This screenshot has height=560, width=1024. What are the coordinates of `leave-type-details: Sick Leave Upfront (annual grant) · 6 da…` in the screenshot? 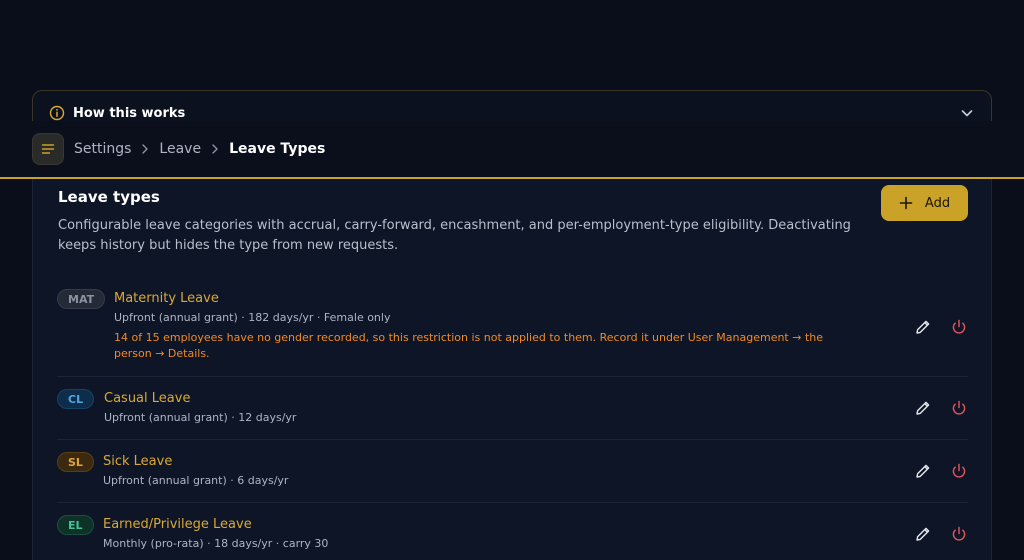 It's located at (195, 470).